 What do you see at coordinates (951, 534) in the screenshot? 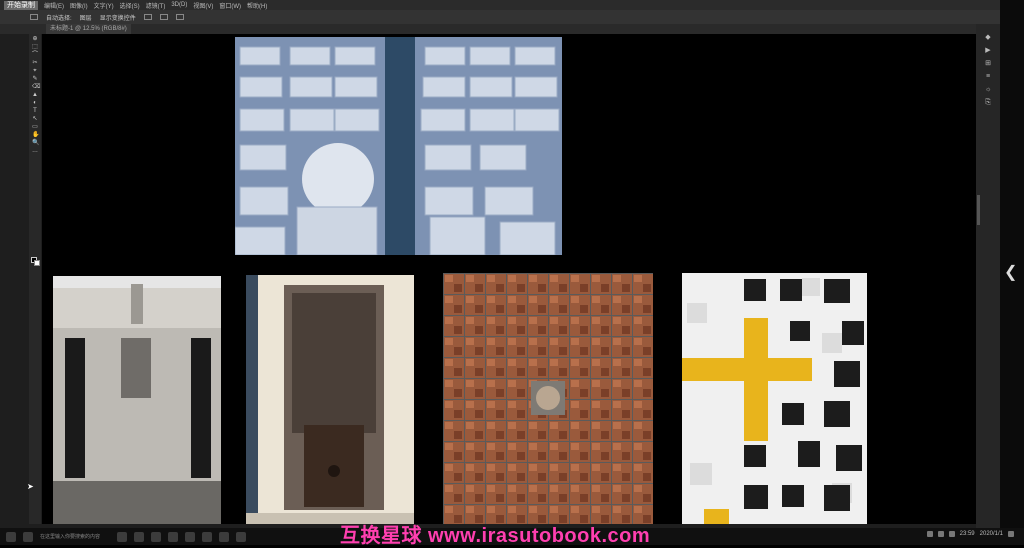
I see `ime-icon` at bounding box center [951, 534].